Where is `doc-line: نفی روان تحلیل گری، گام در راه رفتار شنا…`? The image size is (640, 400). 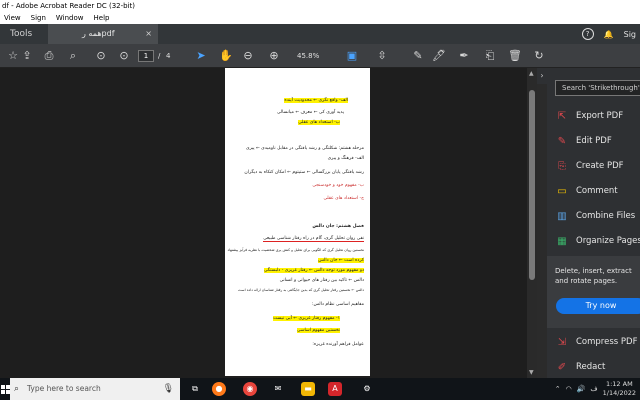 doc-line: نفی روان تحلیل گری، گام در راه رفتار شنا… is located at coordinates (313, 239).